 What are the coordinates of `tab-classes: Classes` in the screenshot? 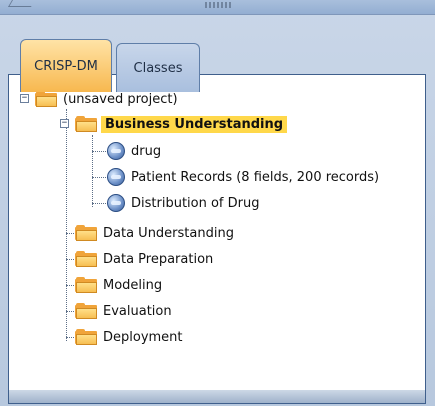 It's located at (158, 67).